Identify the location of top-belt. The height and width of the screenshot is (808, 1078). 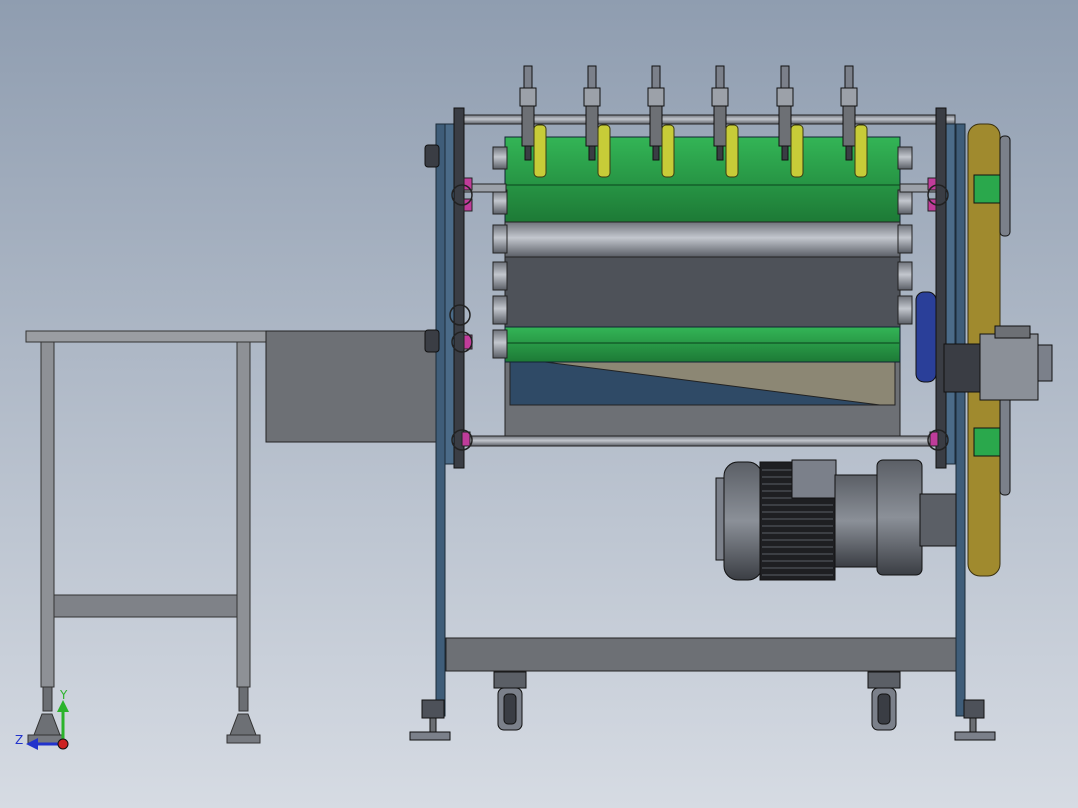
(702, 179).